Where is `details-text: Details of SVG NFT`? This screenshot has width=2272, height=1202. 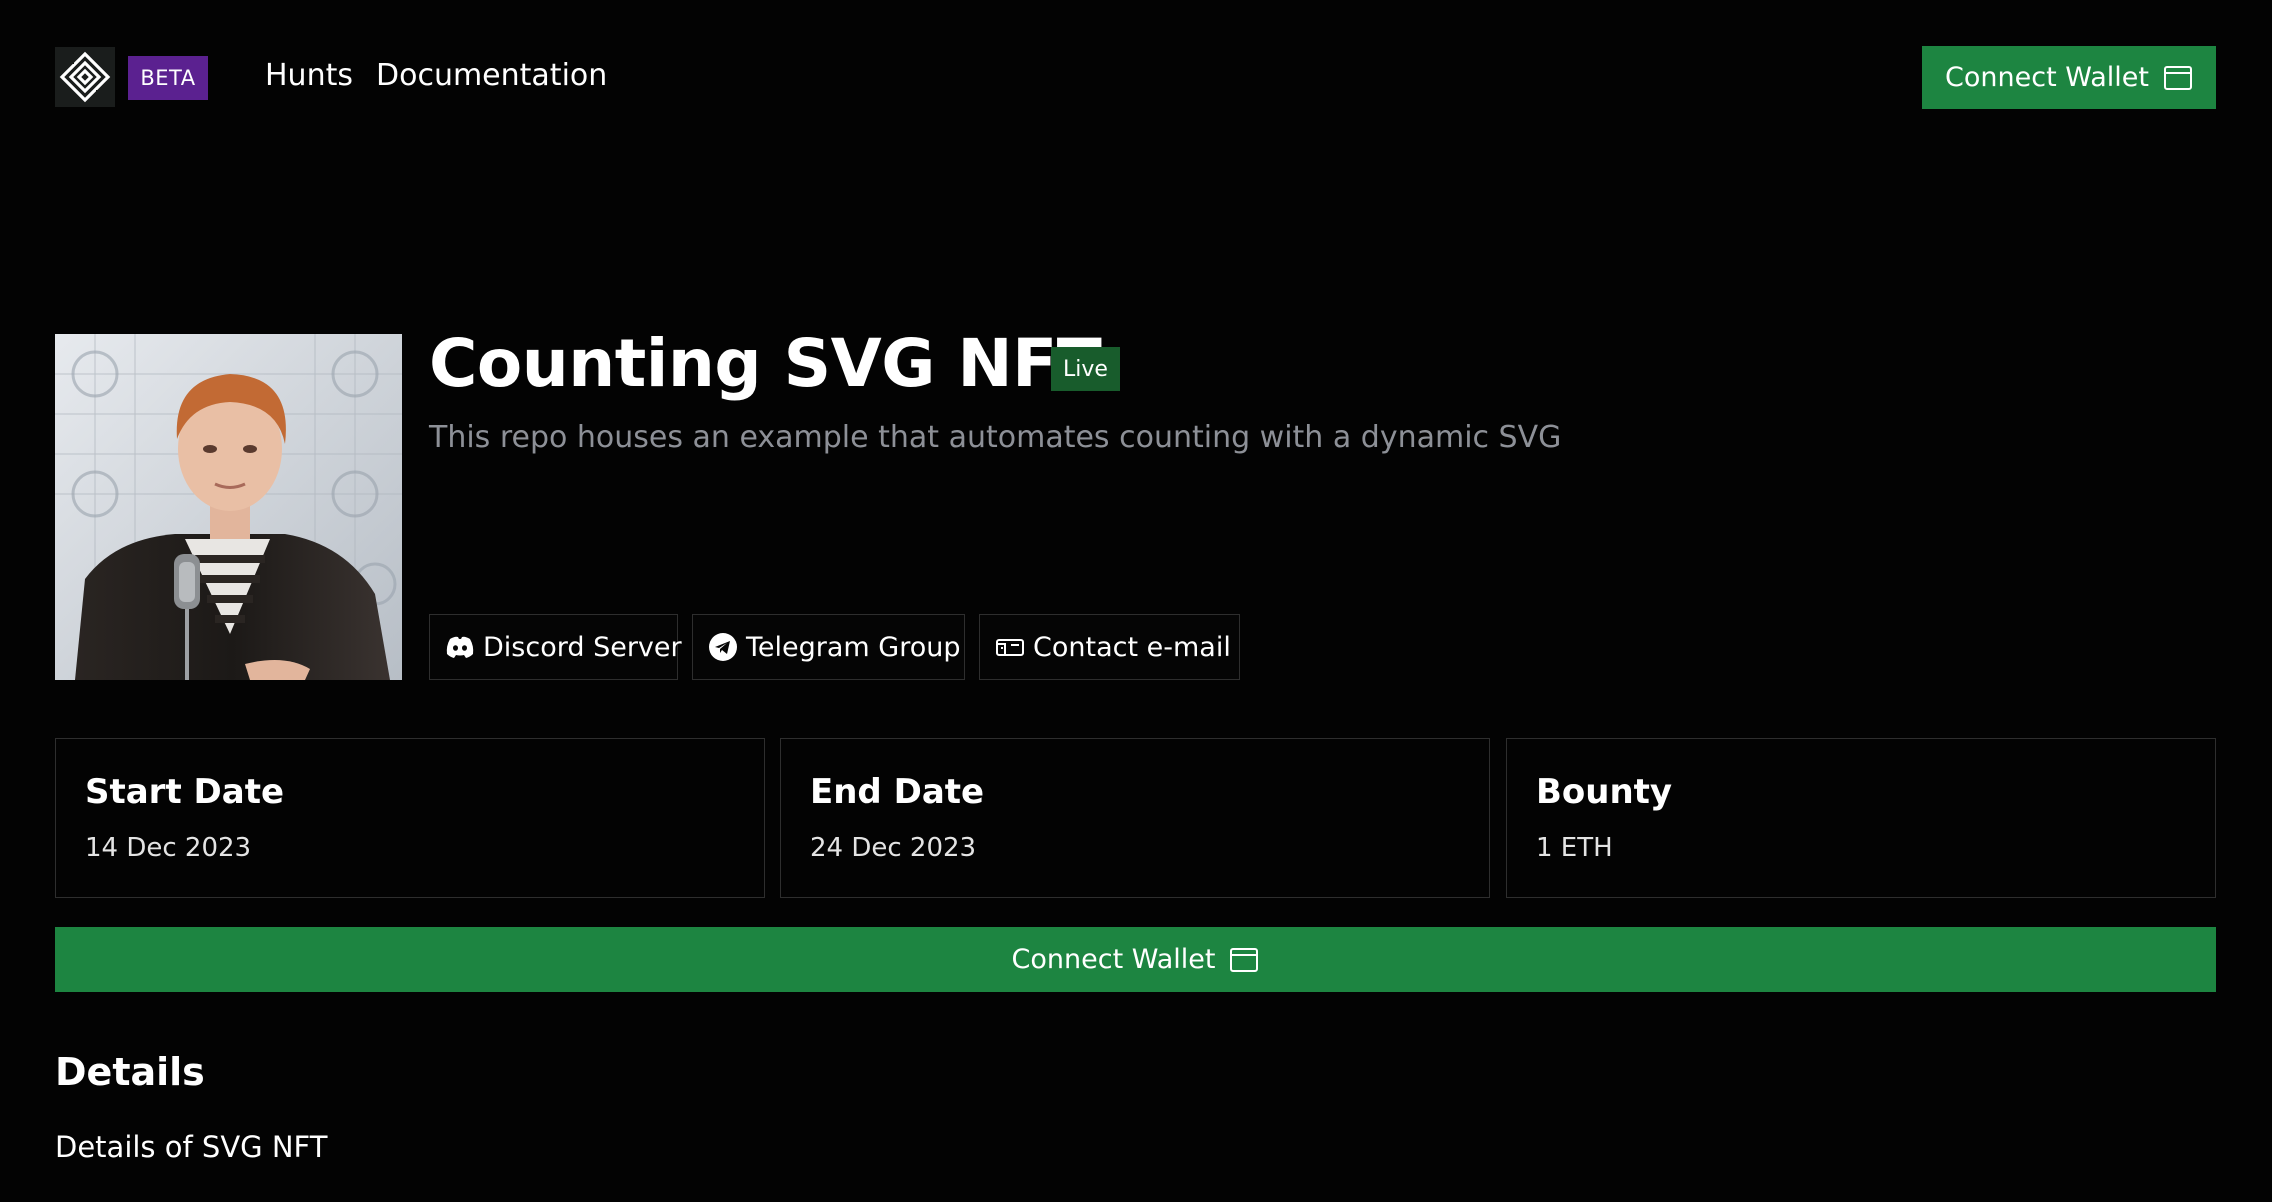 details-text: Details of SVG NFT is located at coordinates (191, 1147).